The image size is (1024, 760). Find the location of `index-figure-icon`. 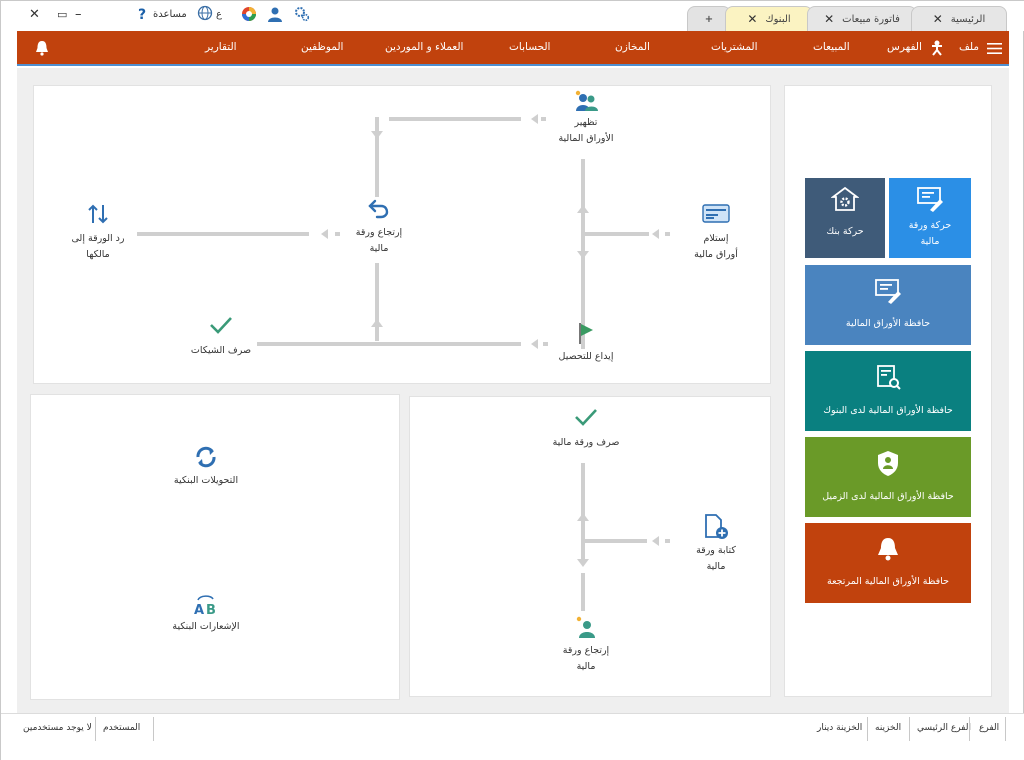

index-figure-icon is located at coordinates (937, 49).